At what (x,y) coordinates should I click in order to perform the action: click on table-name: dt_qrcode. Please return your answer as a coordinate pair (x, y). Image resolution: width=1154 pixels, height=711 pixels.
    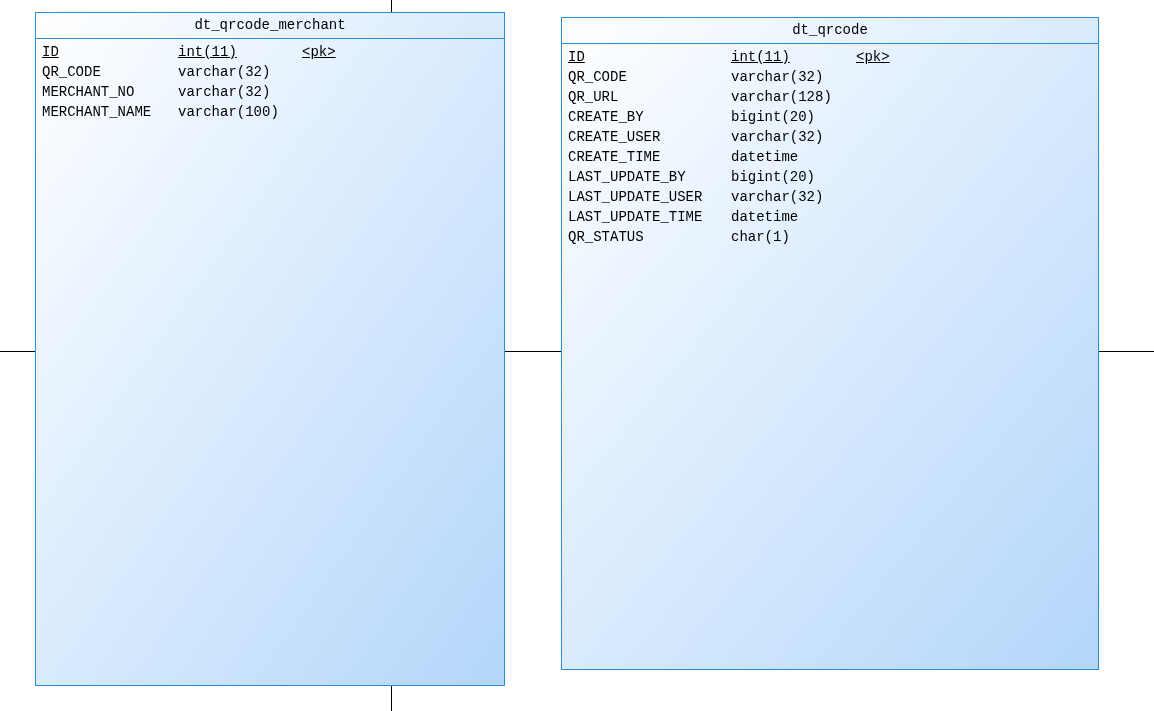
    Looking at the image, I should click on (830, 30).